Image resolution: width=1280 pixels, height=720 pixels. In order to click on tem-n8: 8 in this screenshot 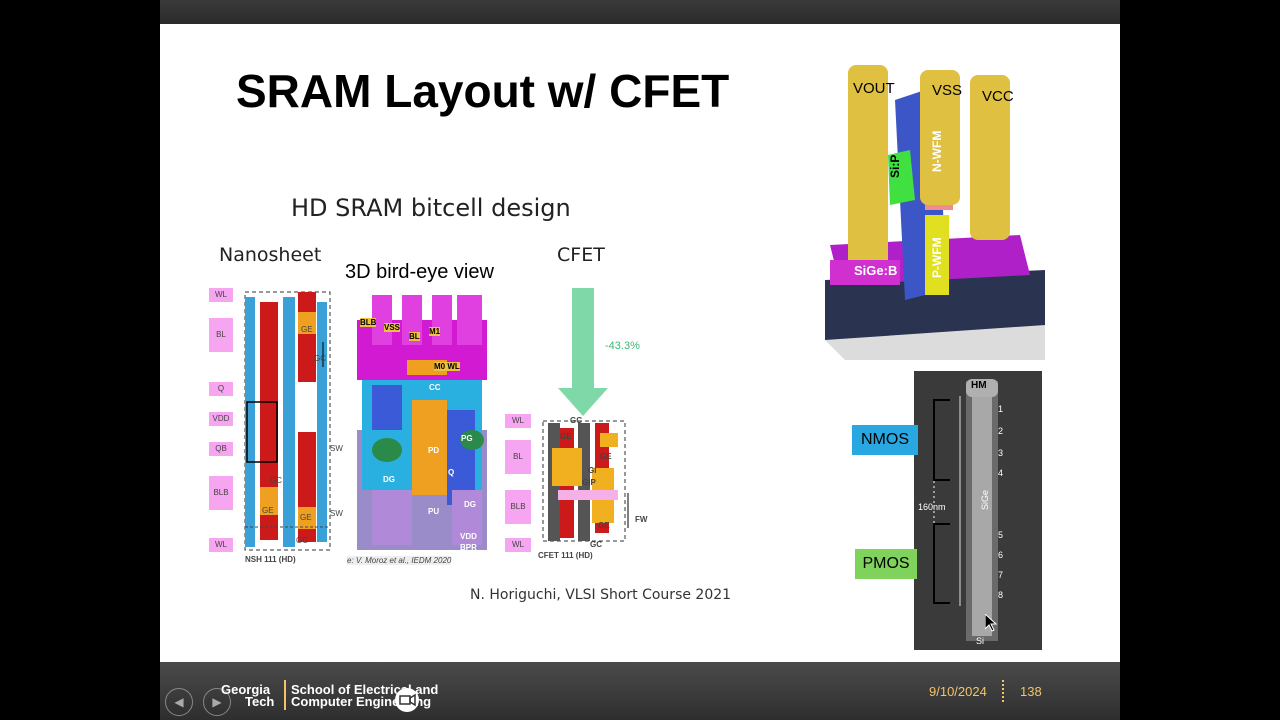, I will do `click(1001, 595)`.